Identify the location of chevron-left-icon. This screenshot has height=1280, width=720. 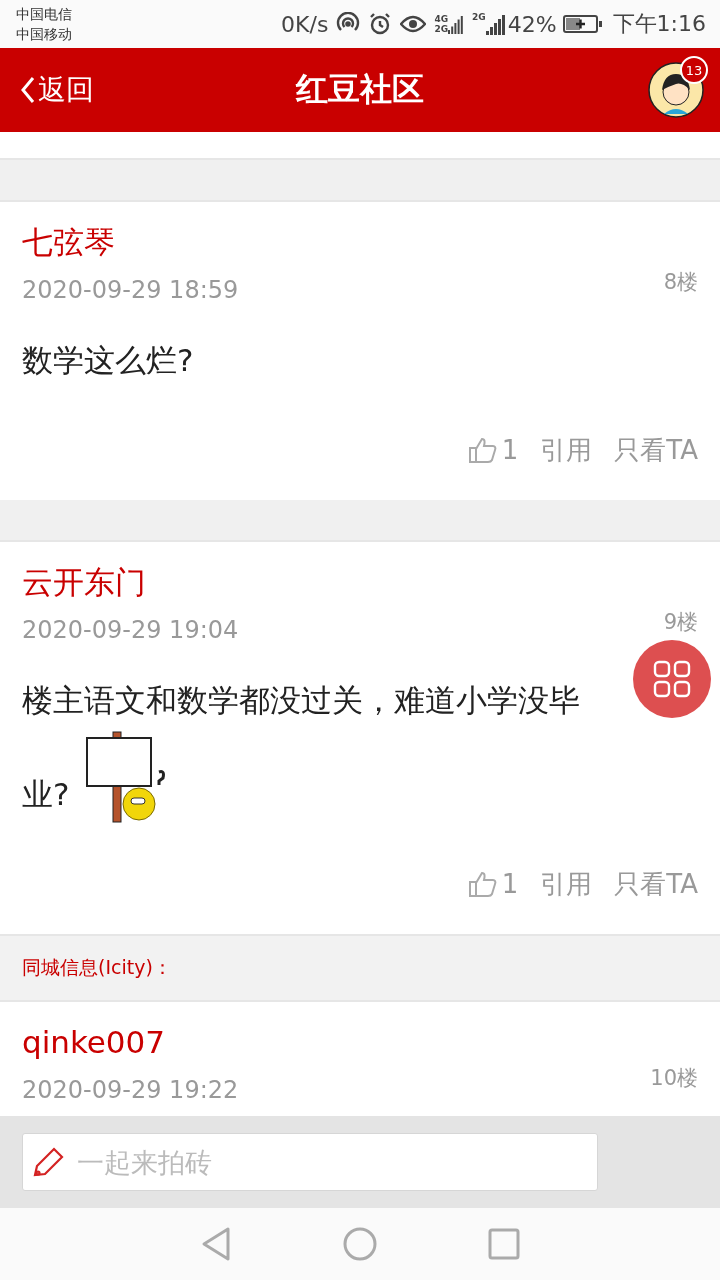
(28, 90).